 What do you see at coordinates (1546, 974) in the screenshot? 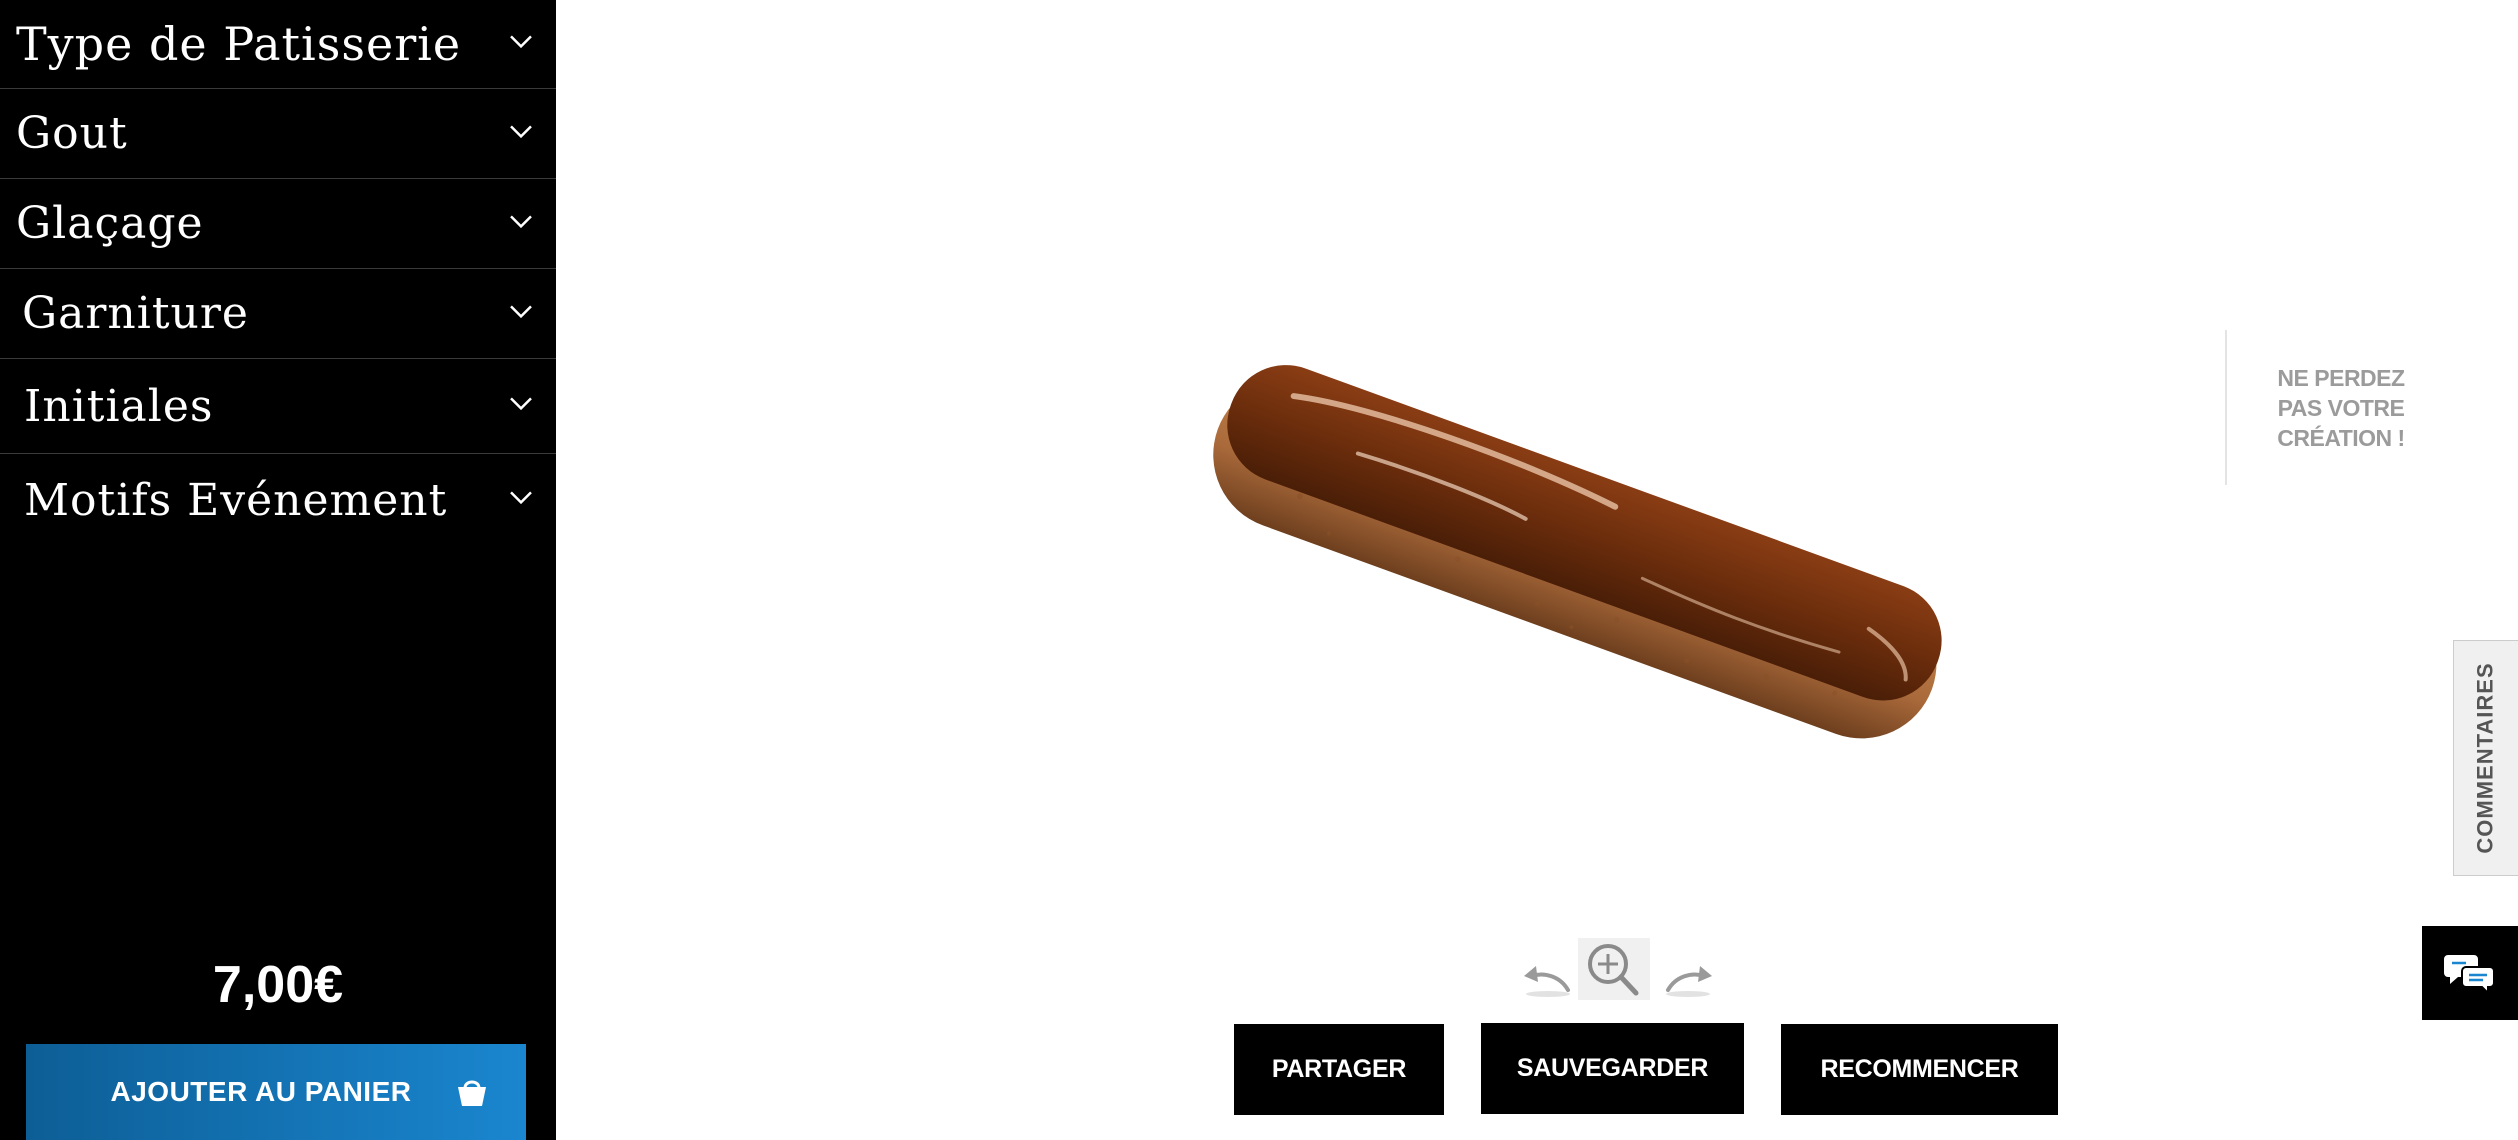
I see `rotate-left-icon` at bounding box center [1546, 974].